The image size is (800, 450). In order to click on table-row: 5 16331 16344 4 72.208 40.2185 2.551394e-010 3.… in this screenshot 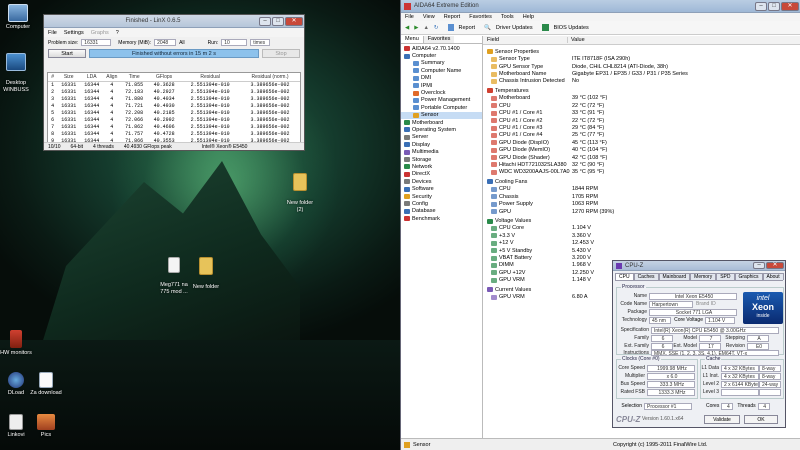, I will do `click(174, 112)`.